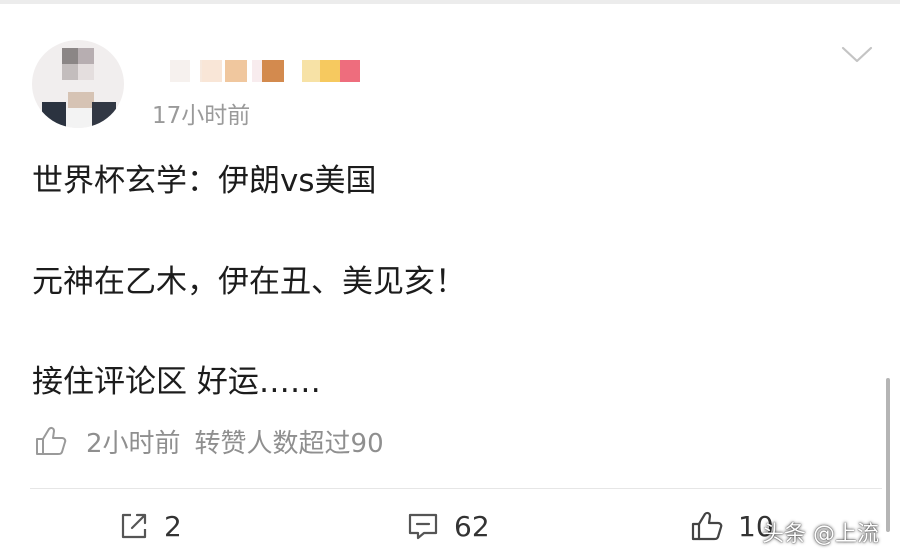  What do you see at coordinates (472, 526) in the screenshot?
I see `comment-count: 62` at bounding box center [472, 526].